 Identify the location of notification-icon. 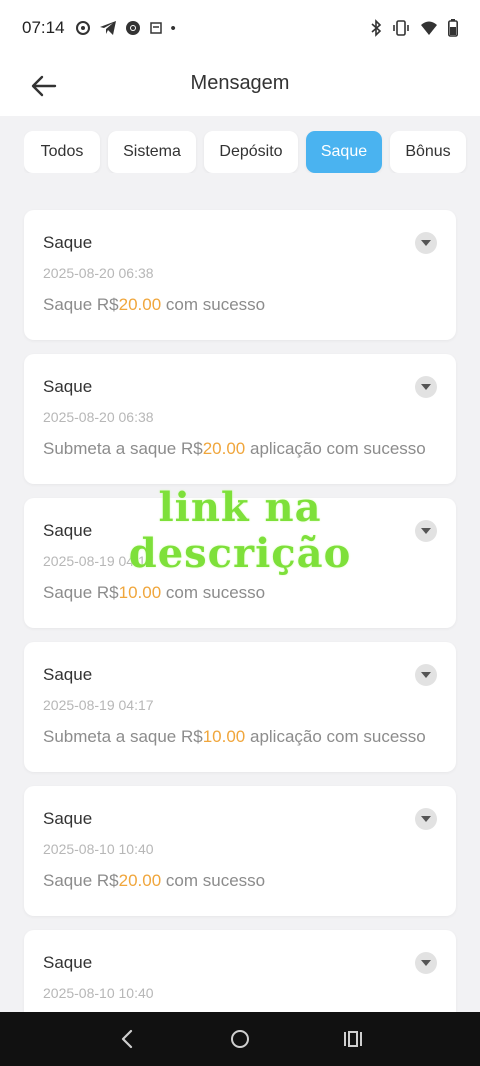
(155, 28).